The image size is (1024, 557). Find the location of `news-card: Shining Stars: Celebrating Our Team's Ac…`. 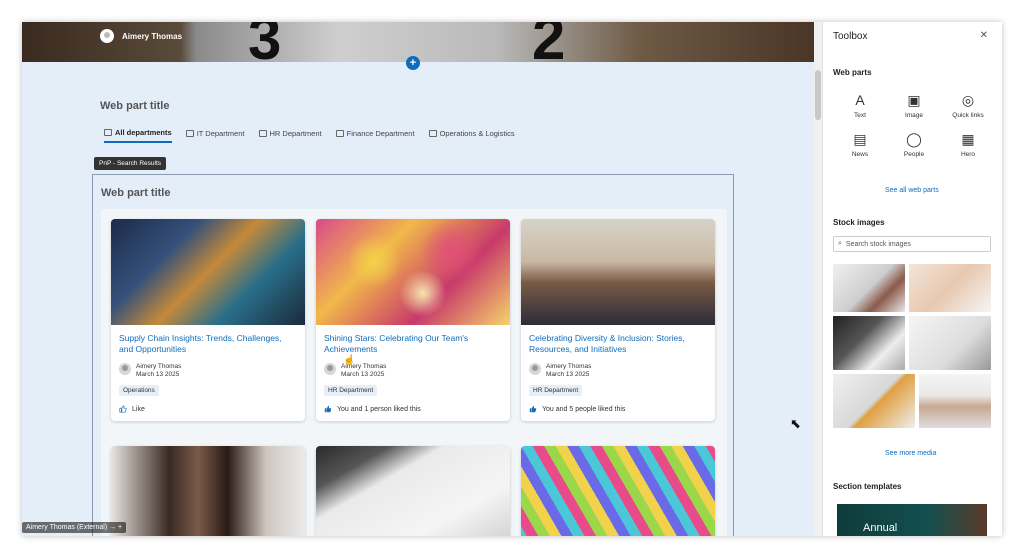

news-card: Shining Stars: Celebrating Our Team's Ac… is located at coordinates (413, 320).